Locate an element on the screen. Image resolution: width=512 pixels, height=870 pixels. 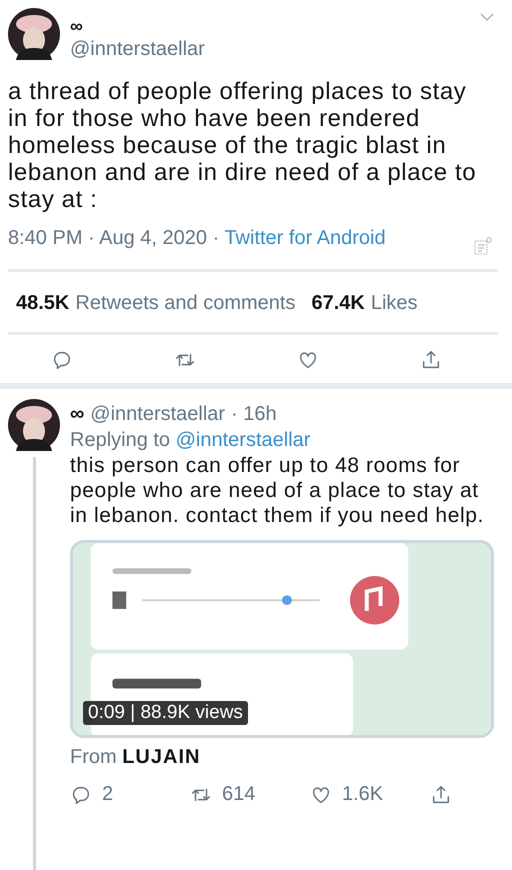
source-link: Twitter for is located at coordinates (268, 238).